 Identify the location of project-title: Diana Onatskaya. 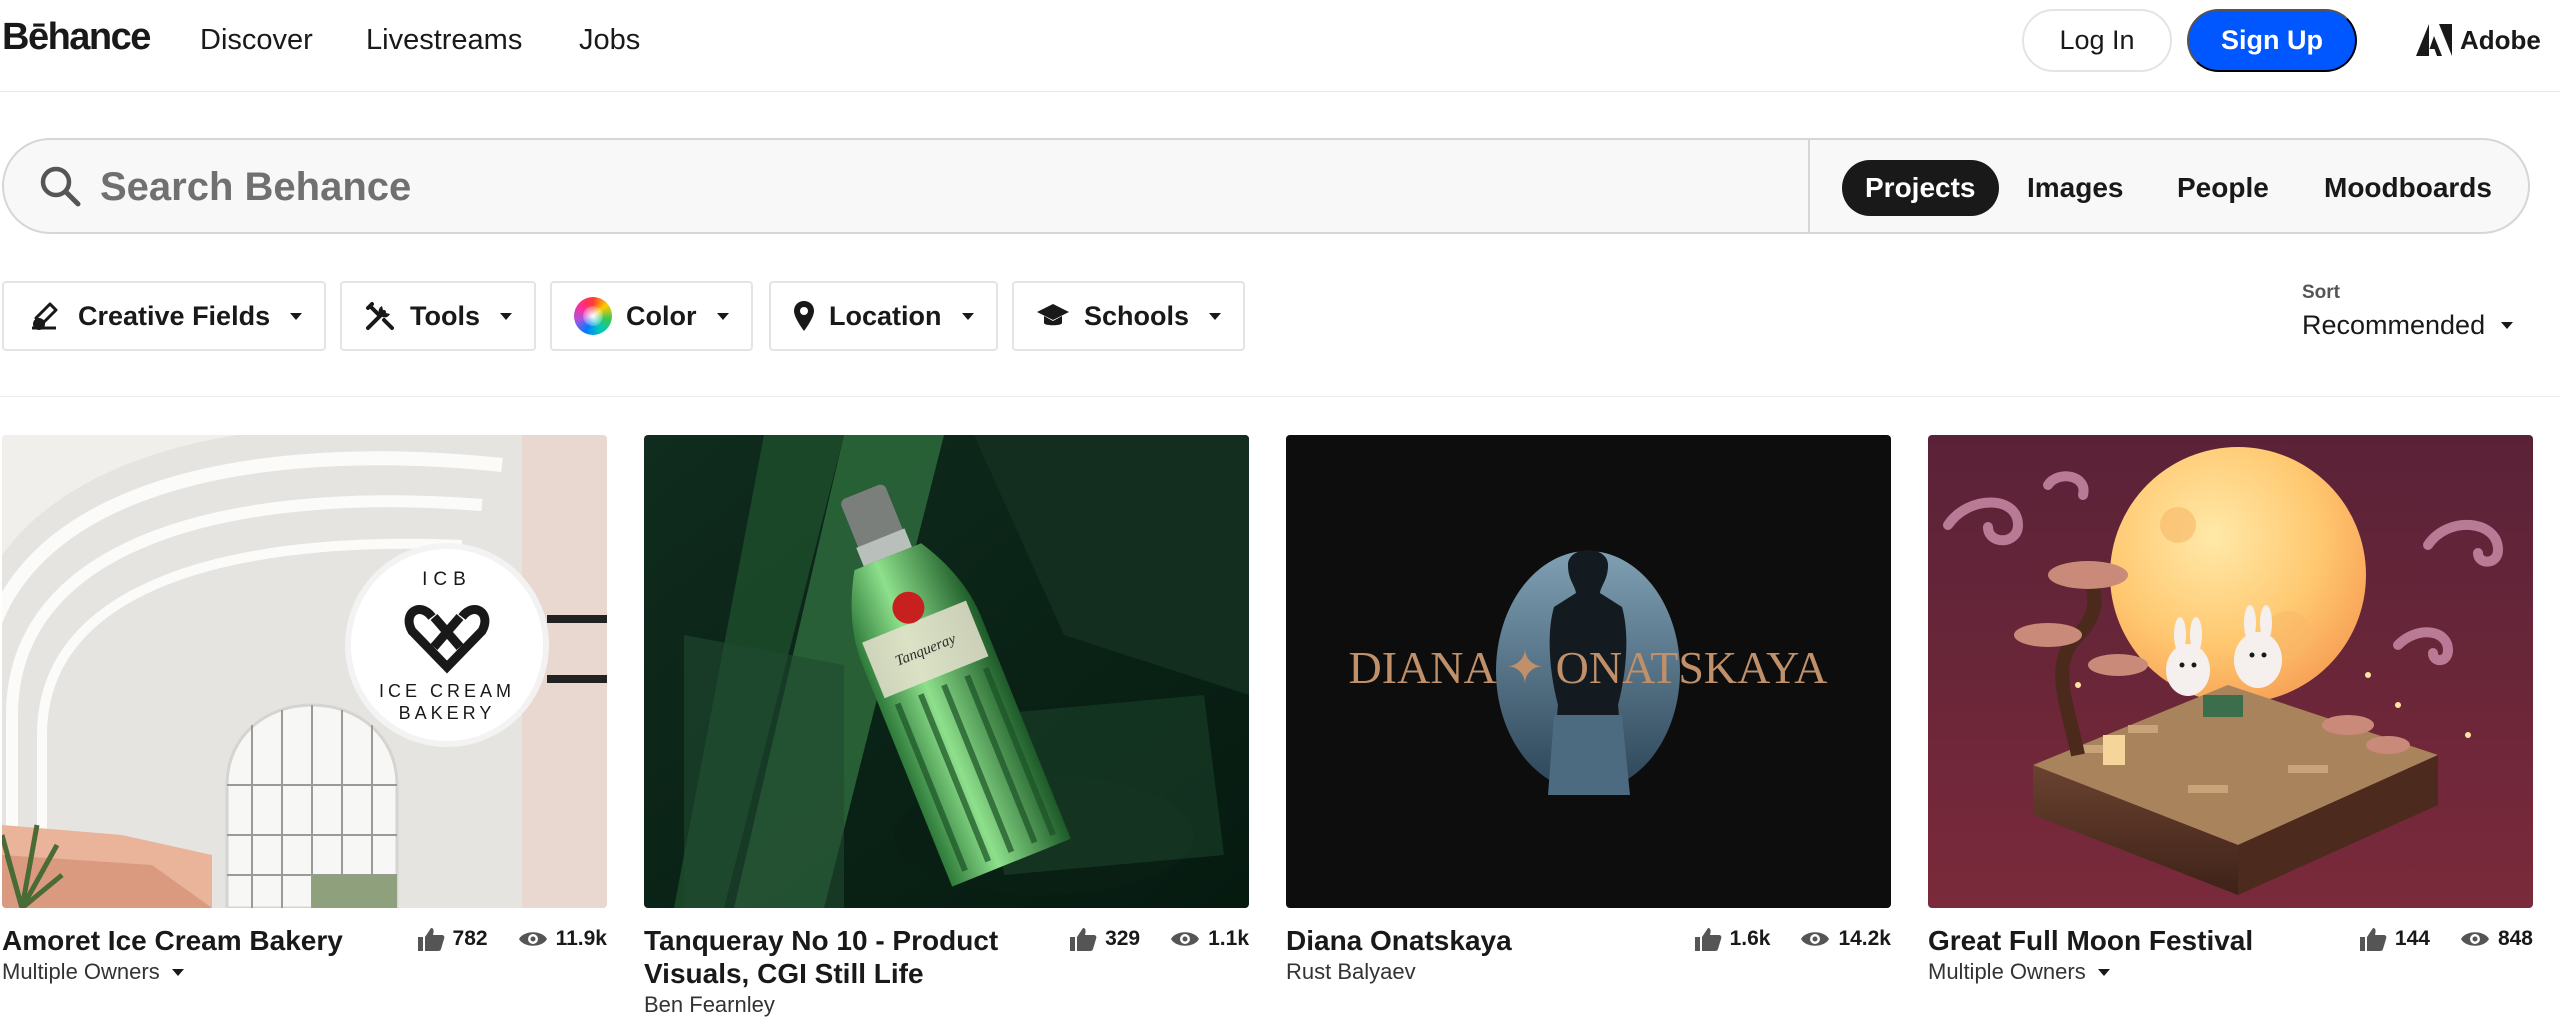
(1486, 940).